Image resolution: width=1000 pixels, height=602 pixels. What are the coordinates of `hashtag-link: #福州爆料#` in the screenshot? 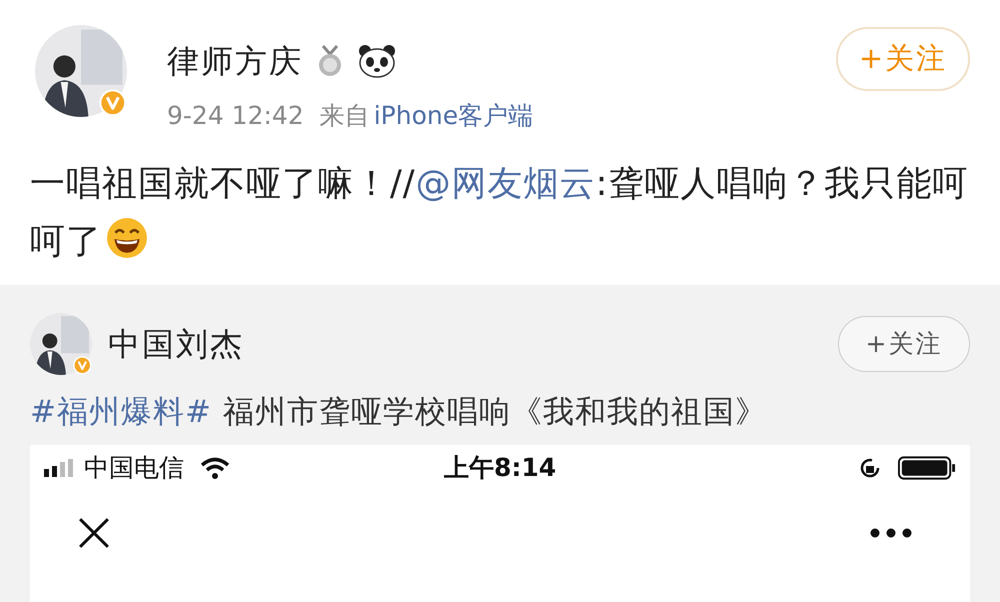 It's located at (121, 412).